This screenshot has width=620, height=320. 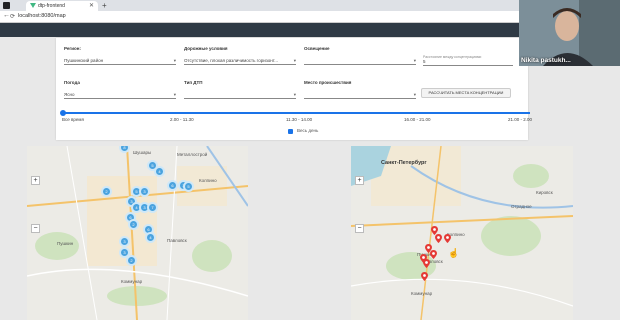 I want to click on map-label: Металлострой, so click(x=192, y=154).